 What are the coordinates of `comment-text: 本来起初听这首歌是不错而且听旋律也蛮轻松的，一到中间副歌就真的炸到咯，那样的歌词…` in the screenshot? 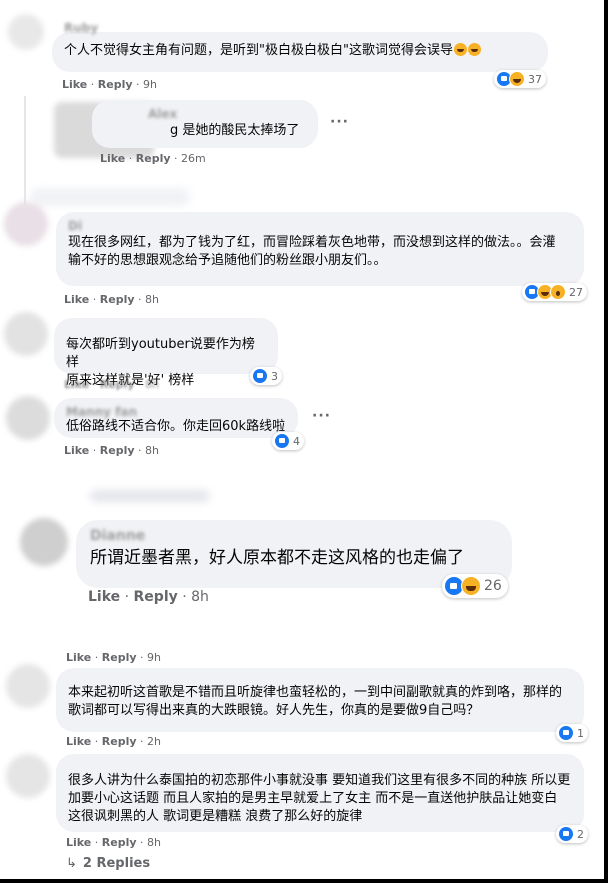 It's located at (315, 701).